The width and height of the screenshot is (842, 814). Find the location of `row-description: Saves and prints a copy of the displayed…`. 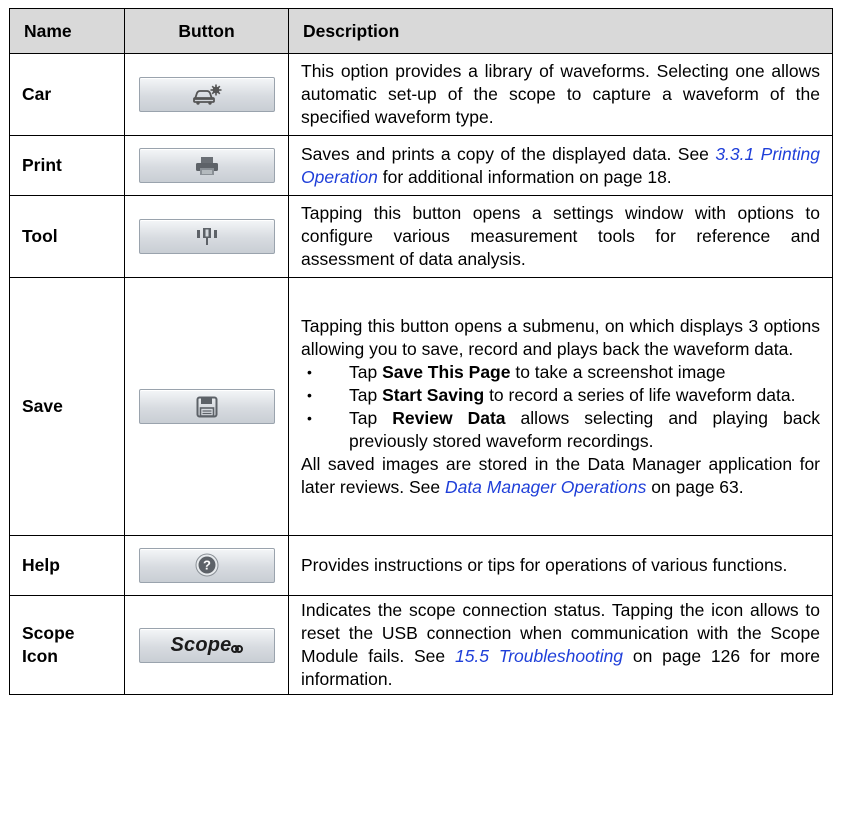

row-description: Saves and prints a copy of the displayed… is located at coordinates (508, 153).